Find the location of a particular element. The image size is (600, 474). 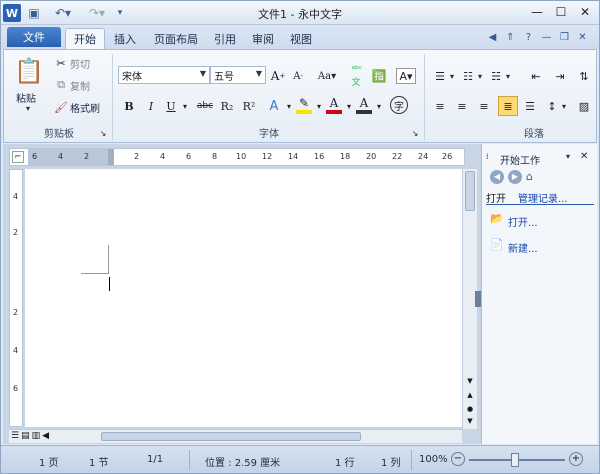

view-mode-icons: ☰▤▥◀ is located at coordinates (41, 436).